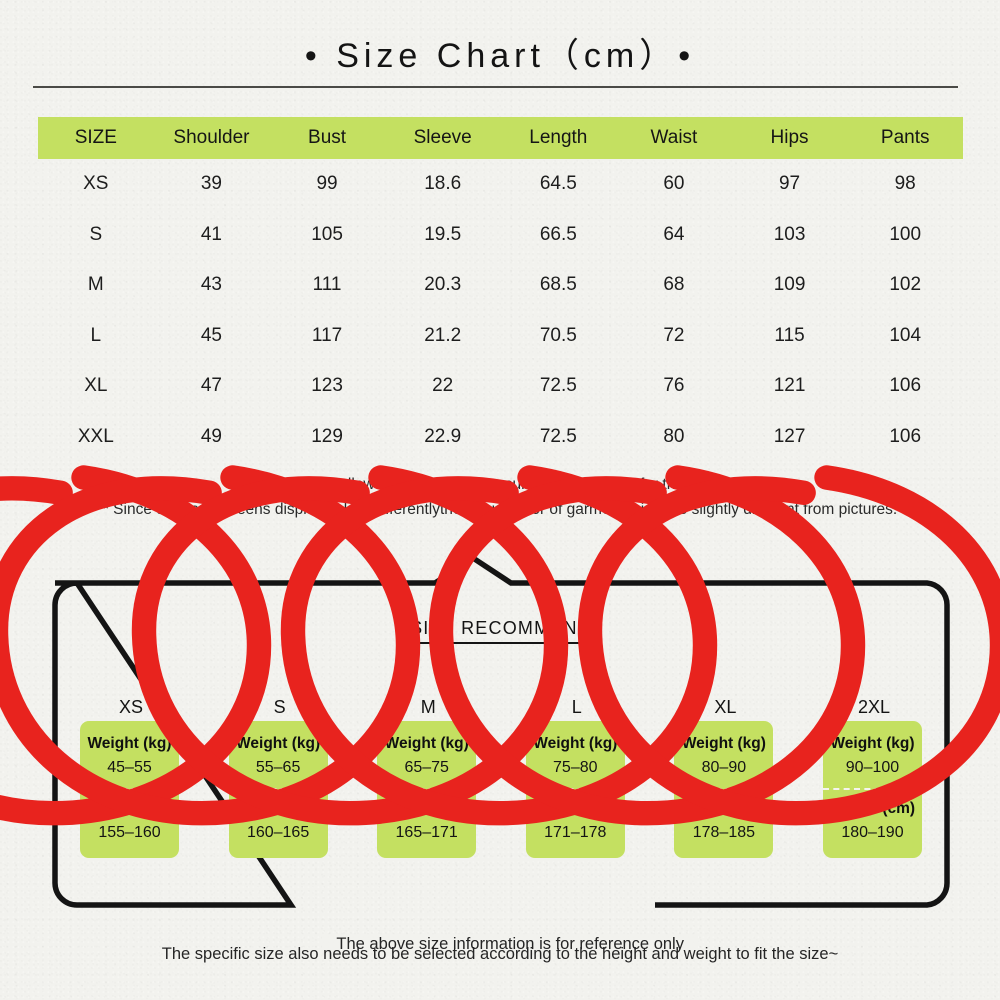  I want to click on table-cell: 111, so click(327, 285).